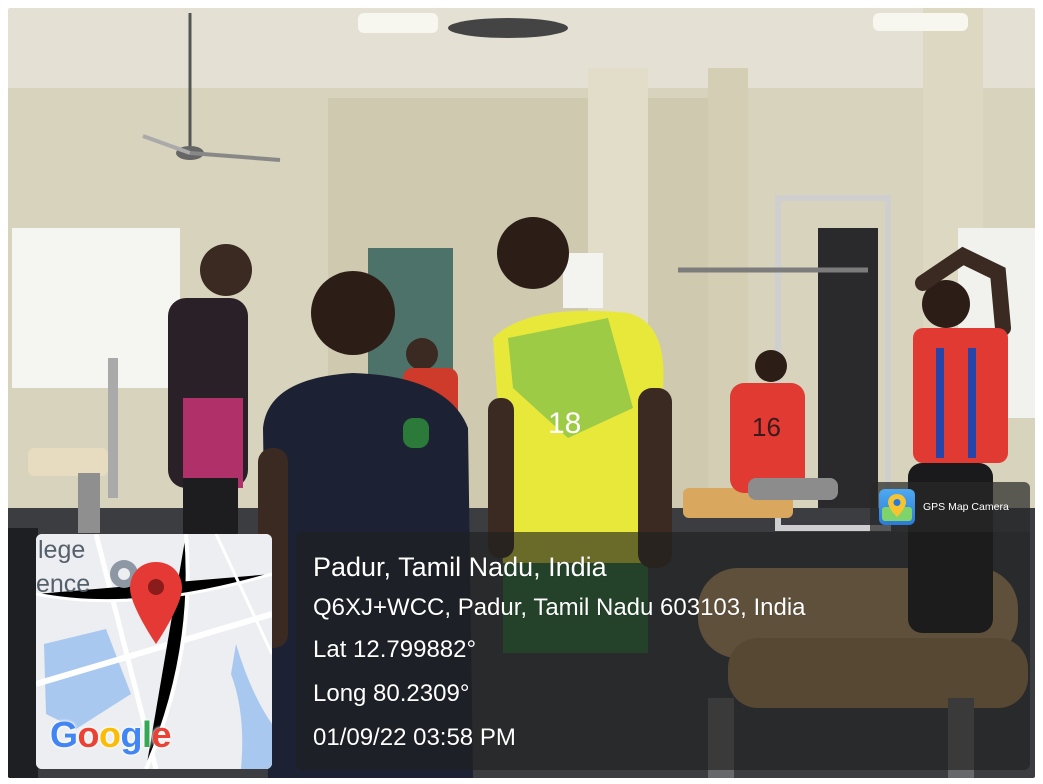 The height and width of the screenshot is (784, 1043). I want to click on datetime: 01/09/22 03:58 PM, so click(414, 737).